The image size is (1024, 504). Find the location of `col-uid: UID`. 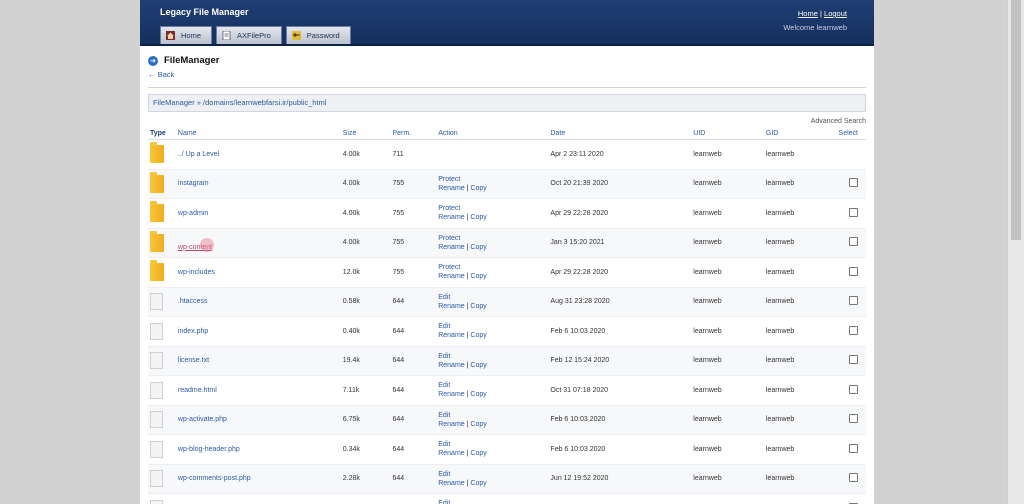

col-uid: UID is located at coordinates (729, 134).